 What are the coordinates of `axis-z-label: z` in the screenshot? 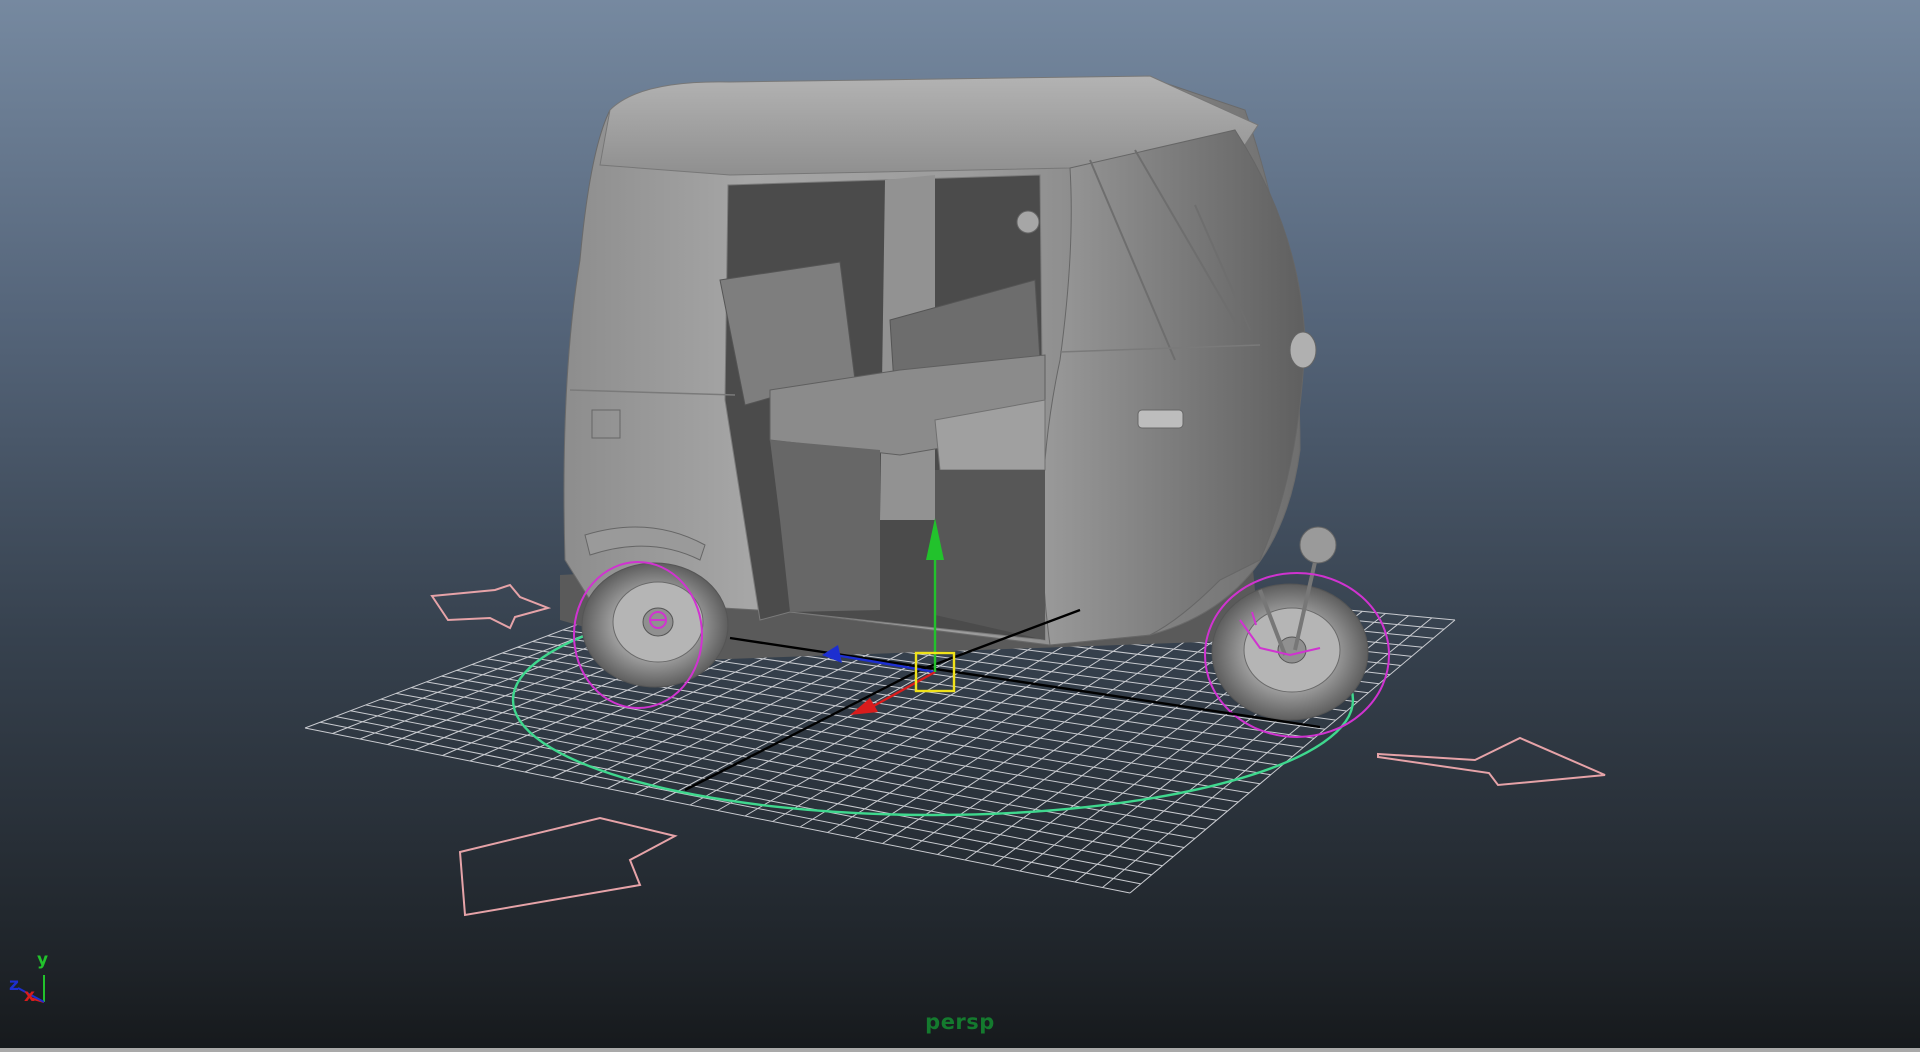 It's located at (14, 985).